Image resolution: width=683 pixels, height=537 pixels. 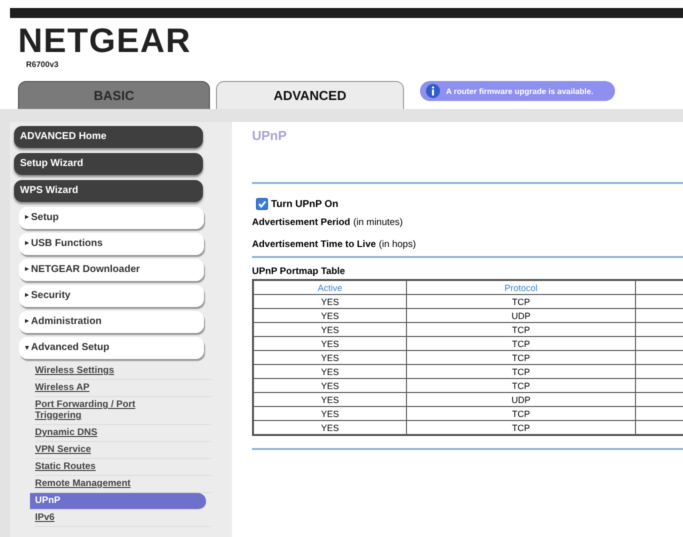 I want to click on column-header: Protocol, so click(x=521, y=287).